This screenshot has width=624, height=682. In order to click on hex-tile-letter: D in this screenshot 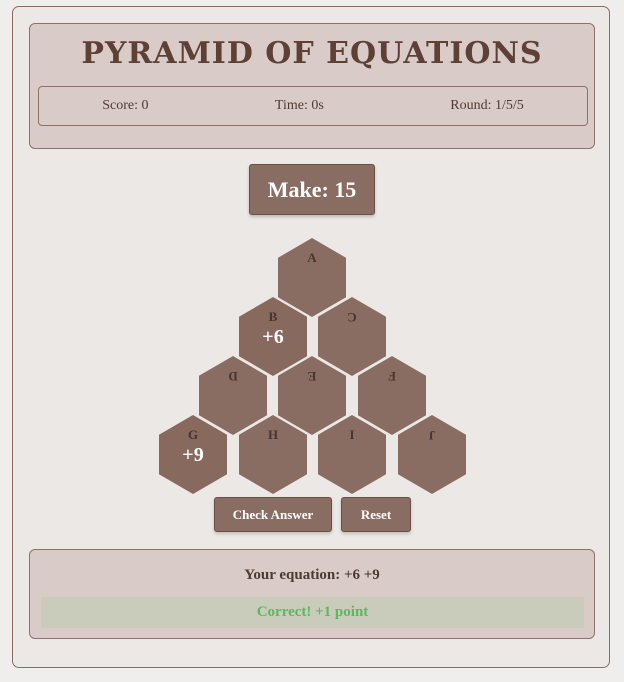, I will do `click(233, 376)`.